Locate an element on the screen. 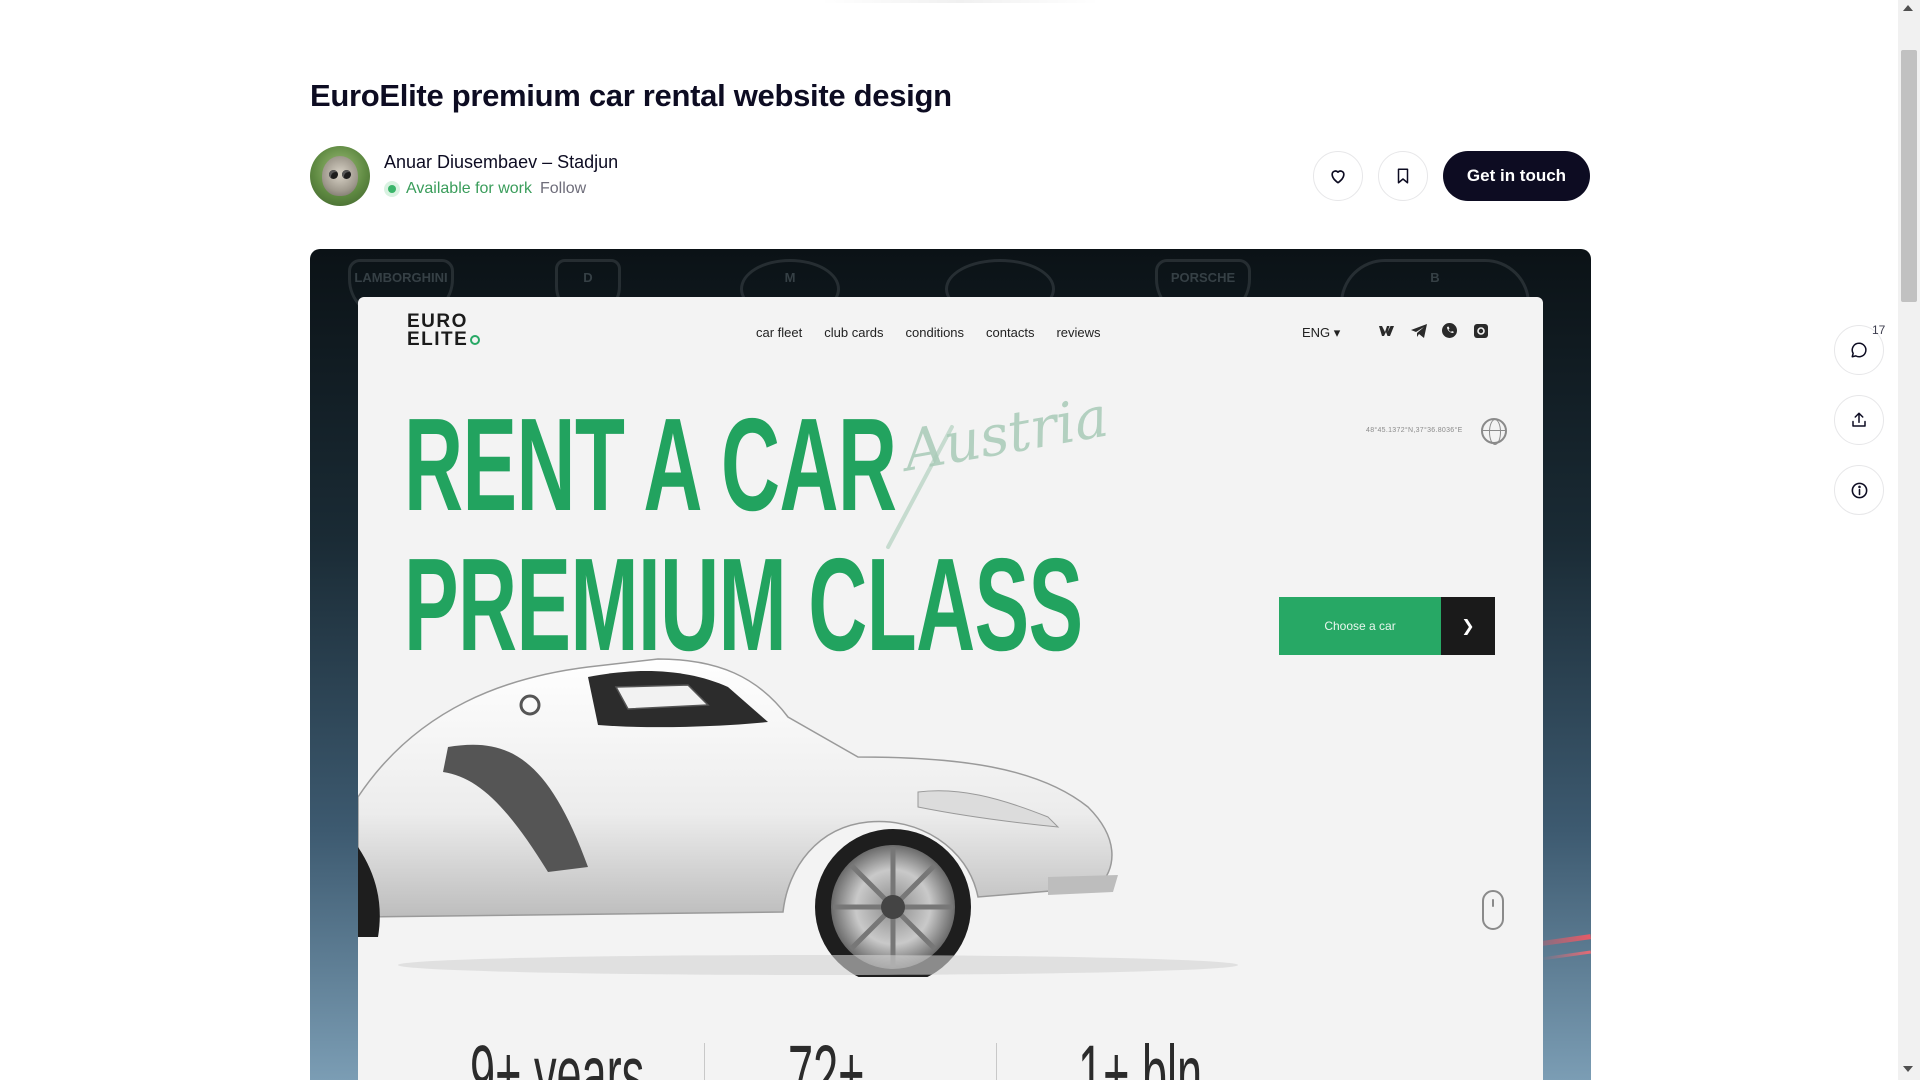  availability-dot-icon is located at coordinates (392, 189).